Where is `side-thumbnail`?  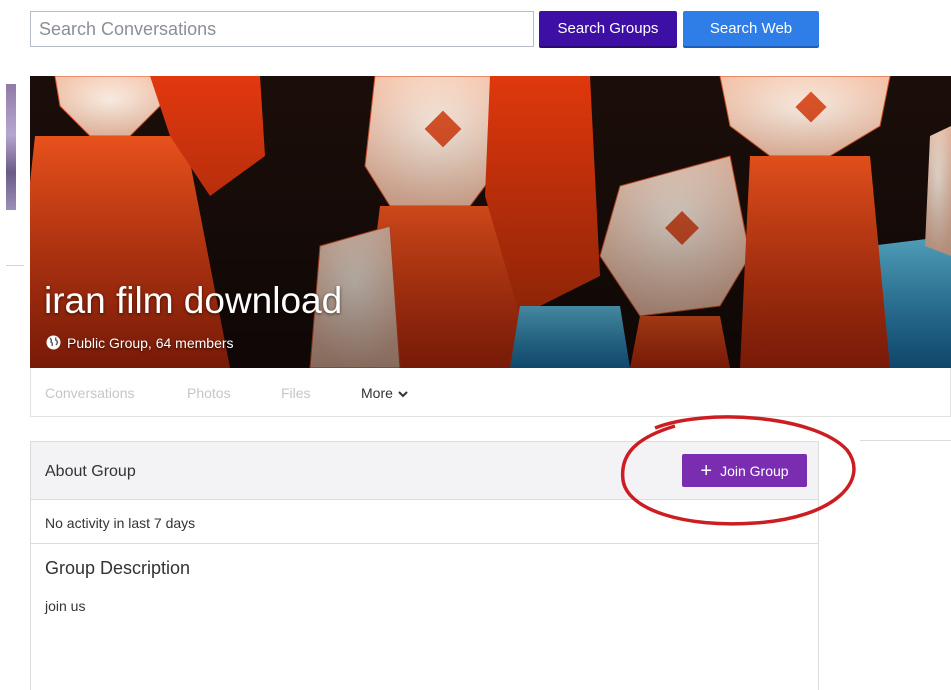
side-thumbnail is located at coordinates (11, 147).